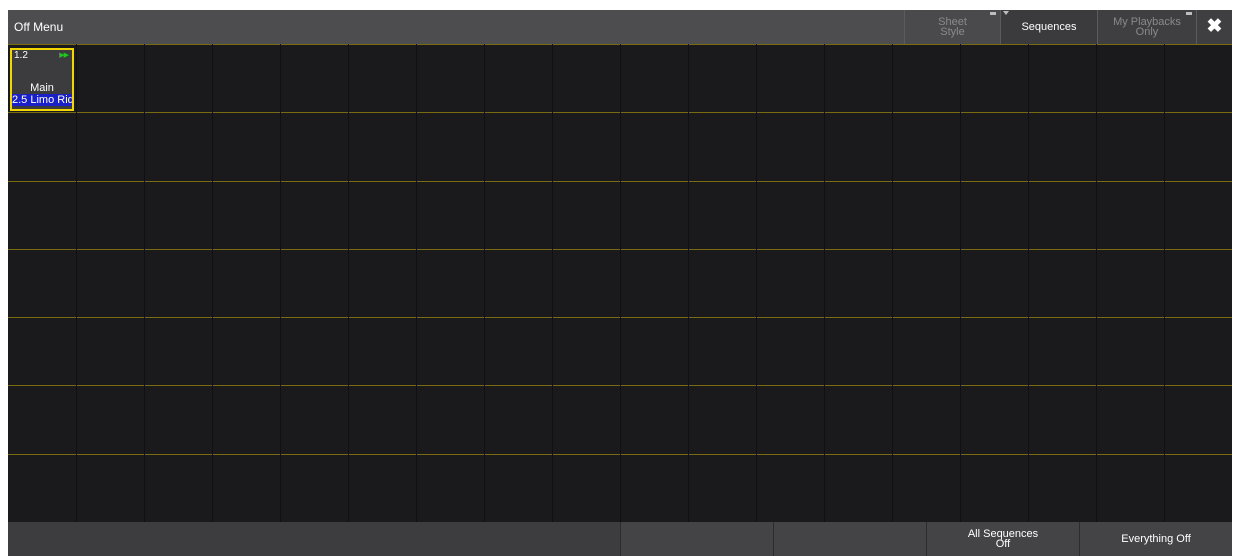 The image size is (1234, 556). What do you see at coordinates (42, 100) in the screenshot?
I see `current-cue: 2.5 Limo Rid` at bounding box center [42, 100].